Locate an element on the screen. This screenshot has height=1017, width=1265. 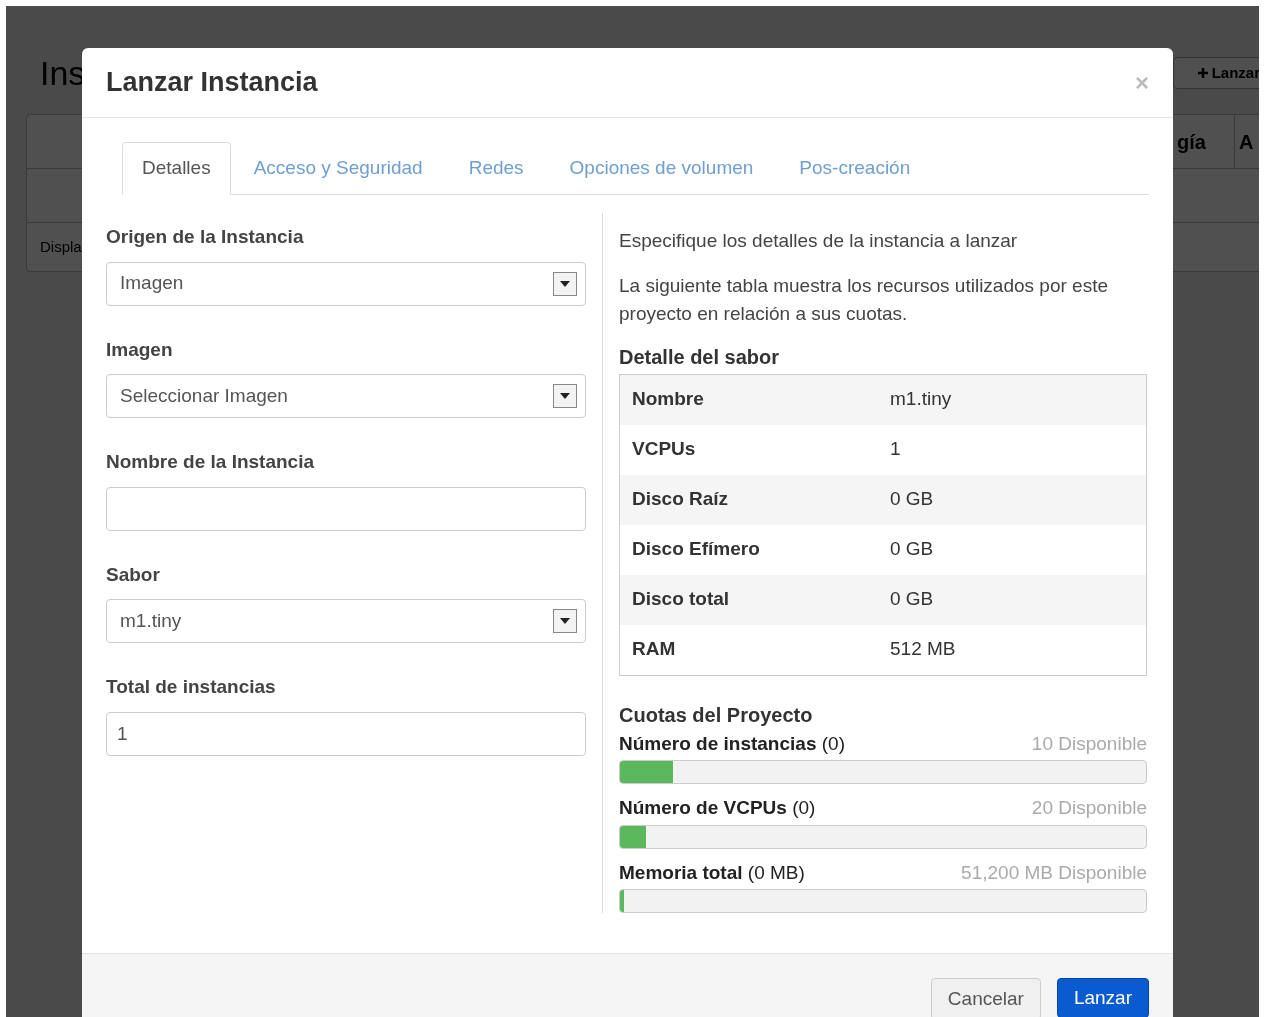
table-cell-text: 1 is located at coordinates (895, 449).